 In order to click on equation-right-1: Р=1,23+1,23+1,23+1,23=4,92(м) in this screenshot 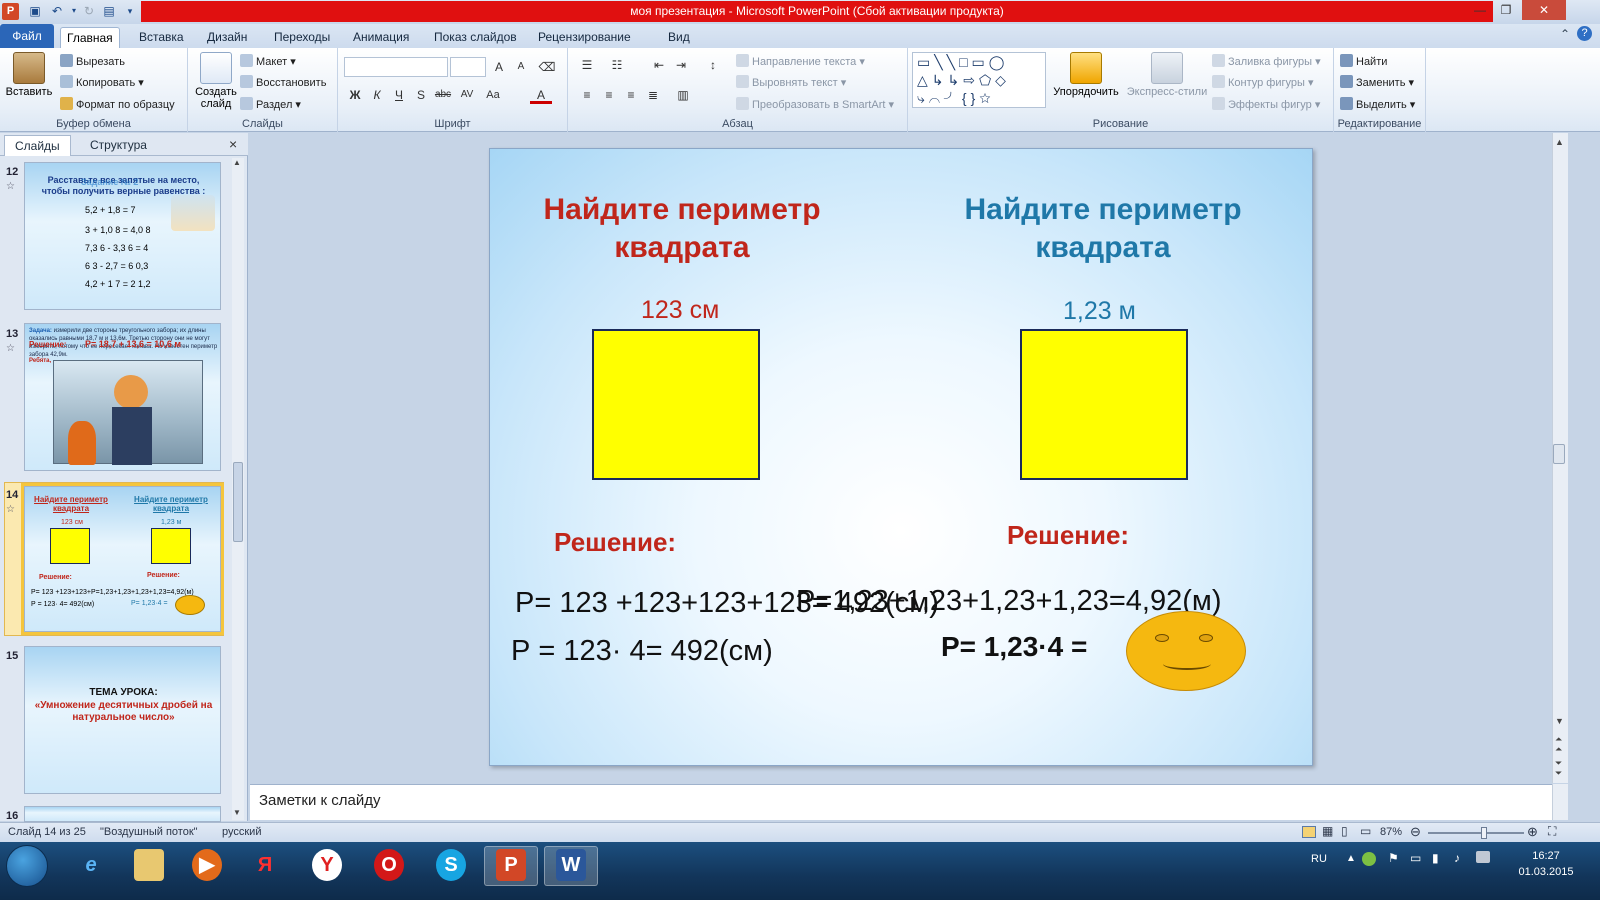, I will do `click(1008, 601)`.